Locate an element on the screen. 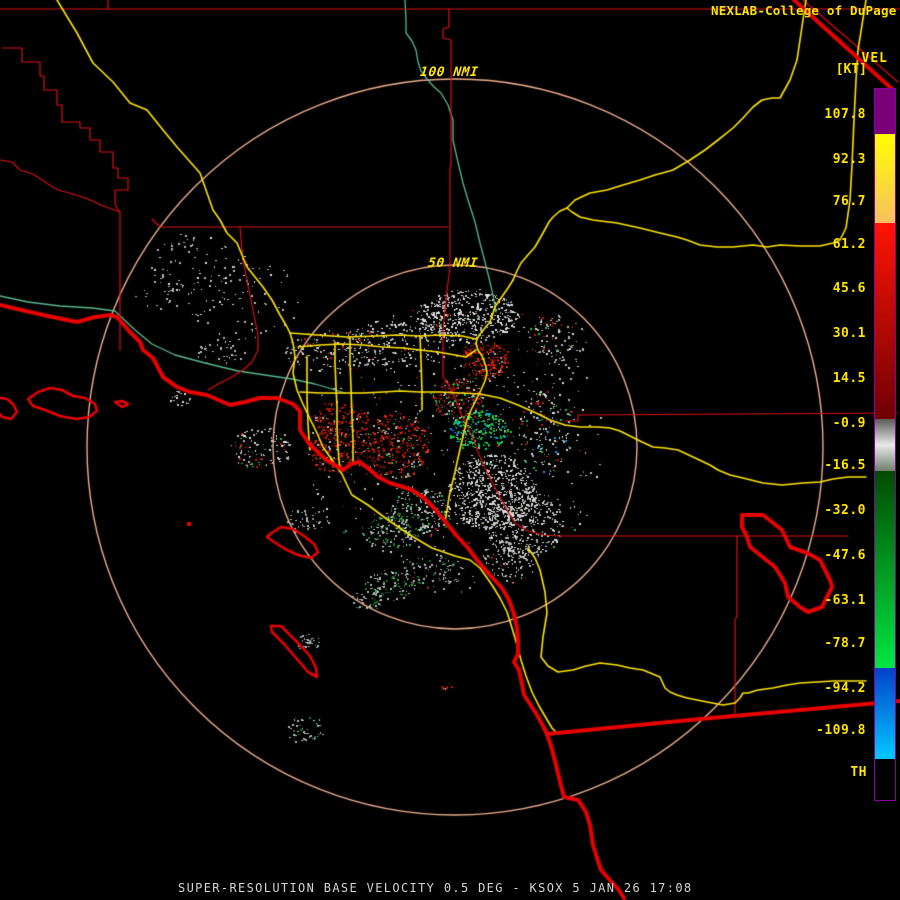 The width and height of the screenshot is (900, 900). range-ring-label-100nmi: 100 NMI is located at coordinates (449, 72).